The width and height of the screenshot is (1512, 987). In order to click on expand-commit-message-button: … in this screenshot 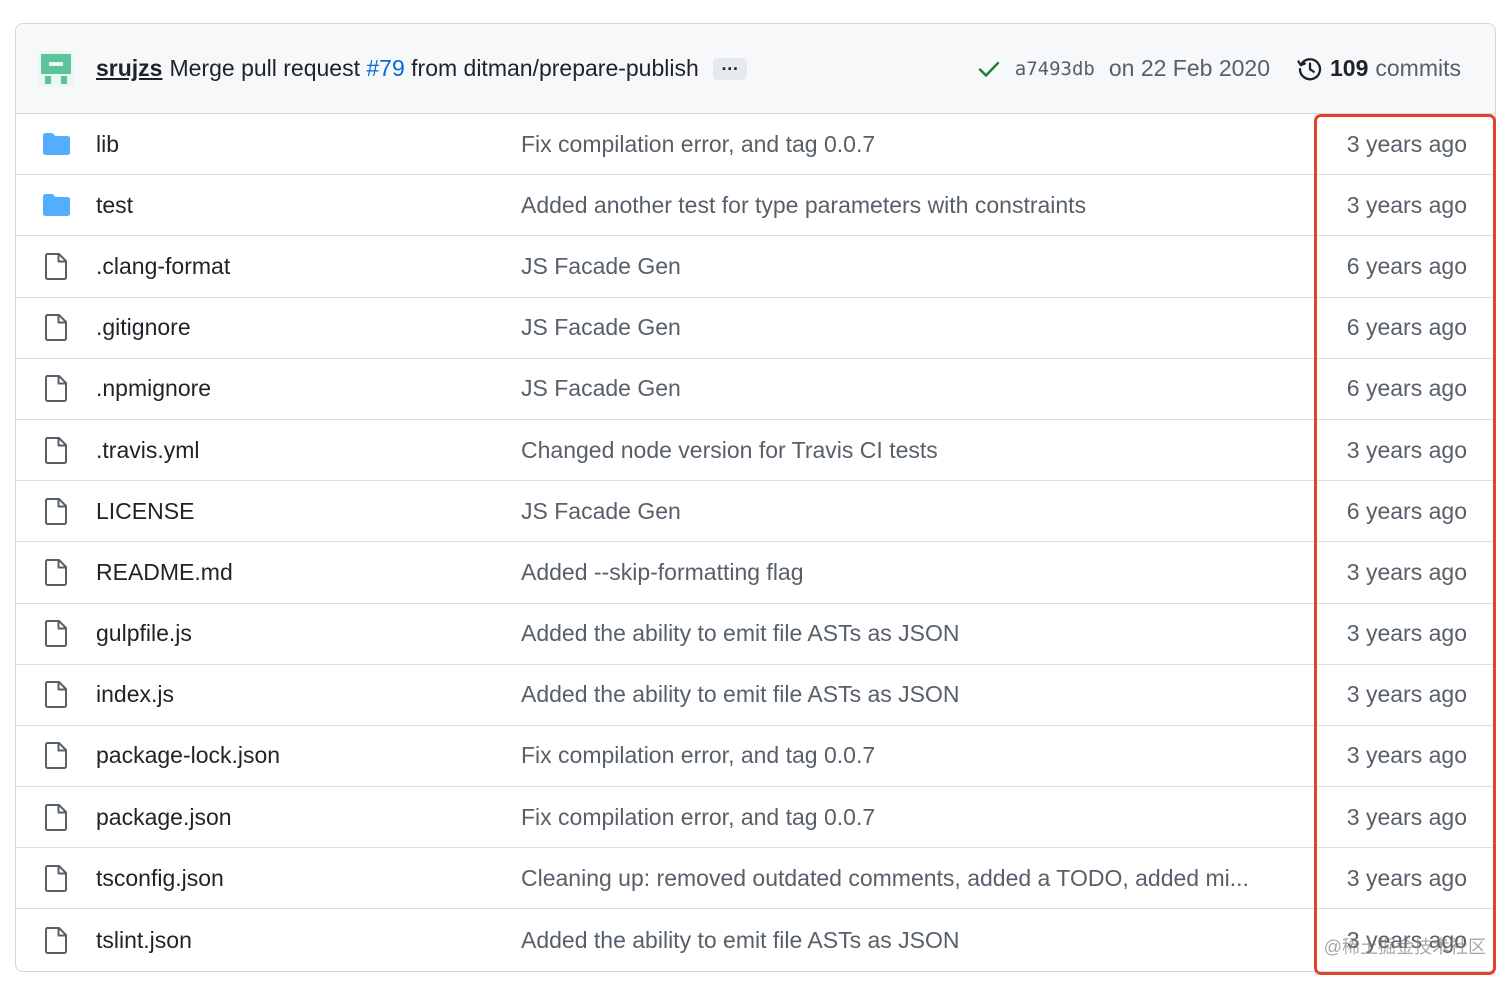, I will do `click(729, 67)`.